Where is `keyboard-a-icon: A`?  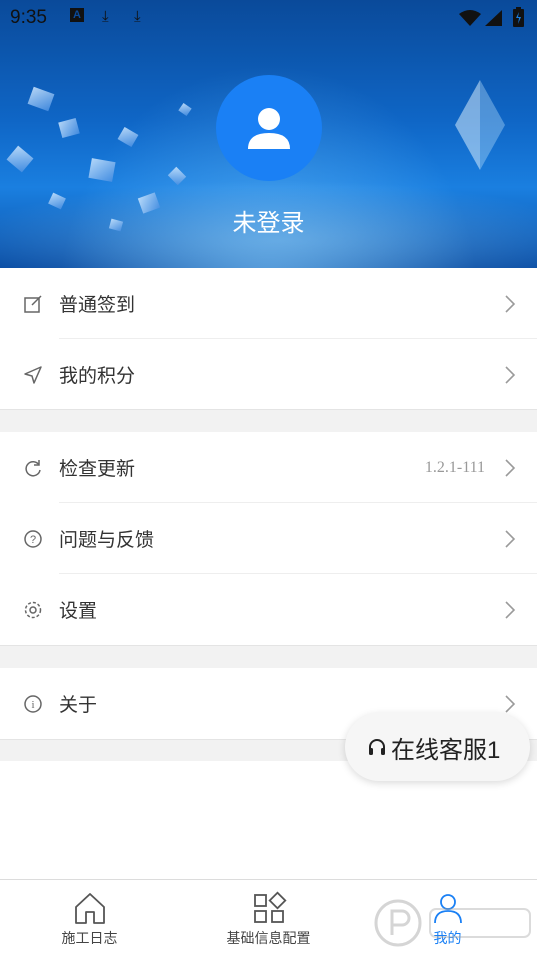 keyboard-a-icon: A is located at coordinates (77, 15).